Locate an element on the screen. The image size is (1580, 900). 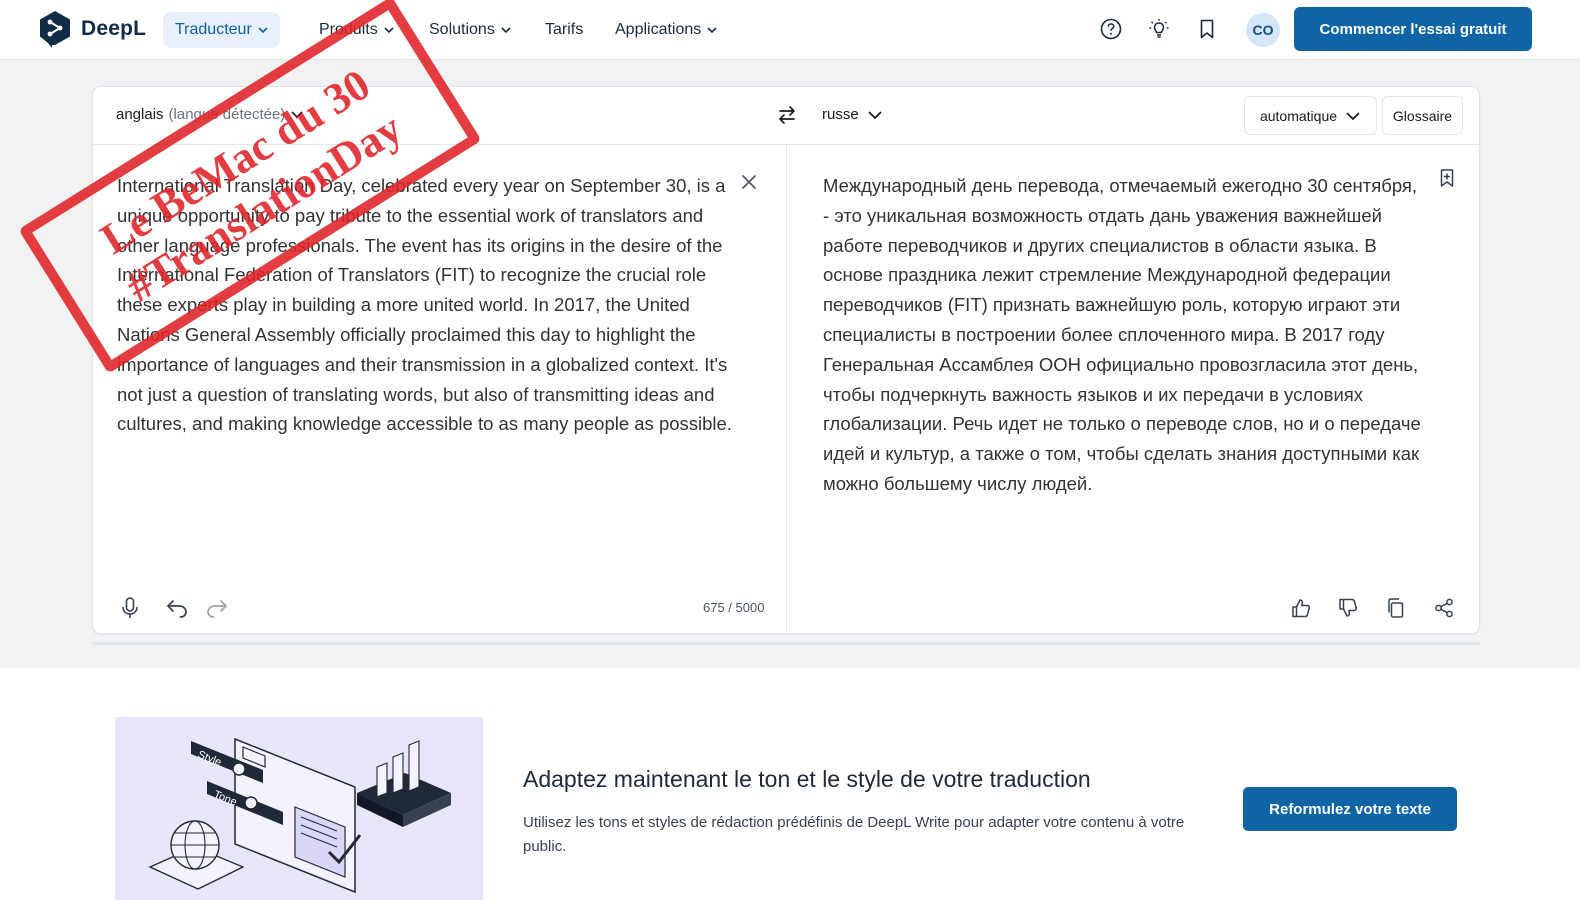
dislike-button is located at coordinates (1348, 608).